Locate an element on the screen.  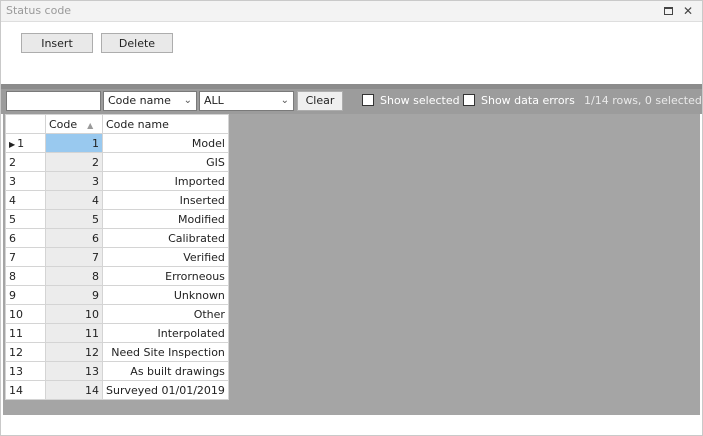
table-row: 2 2 GIS is located at coordinates (117, 162).